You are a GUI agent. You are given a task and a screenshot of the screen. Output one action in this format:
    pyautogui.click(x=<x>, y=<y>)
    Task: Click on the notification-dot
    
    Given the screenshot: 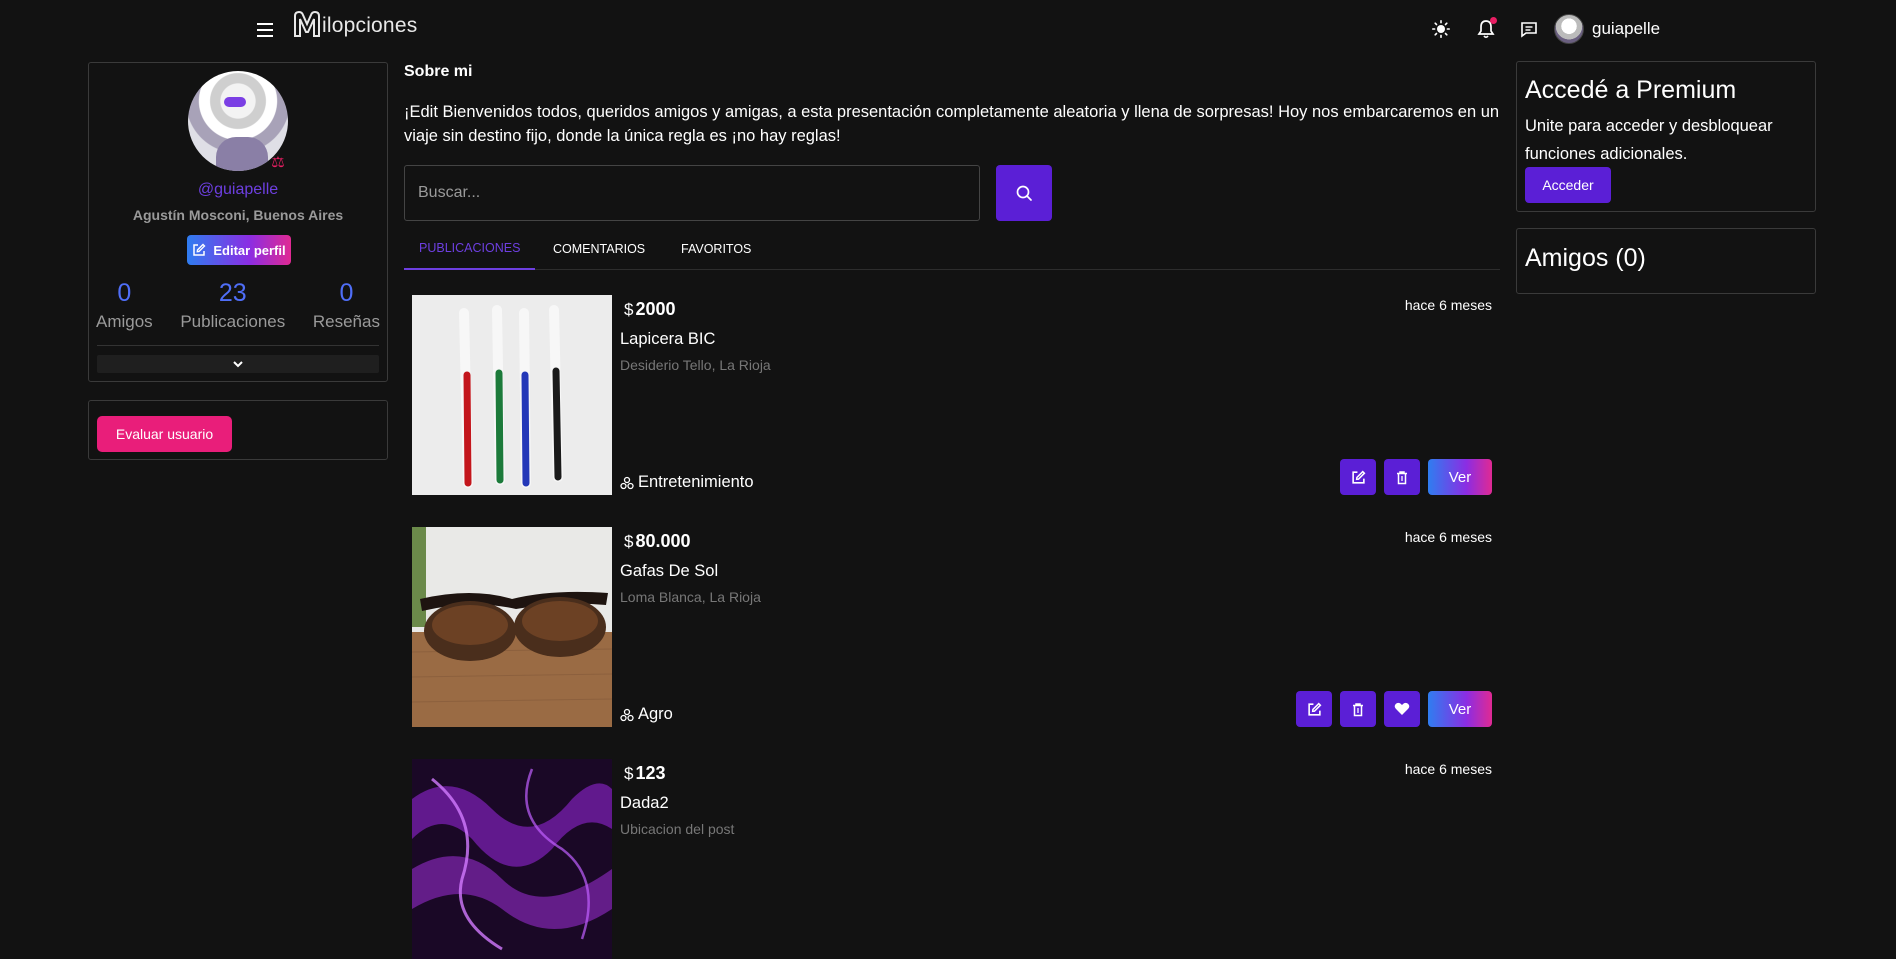 What is the action you would take?
    pyautogui.click(x=1493, y=20)
    